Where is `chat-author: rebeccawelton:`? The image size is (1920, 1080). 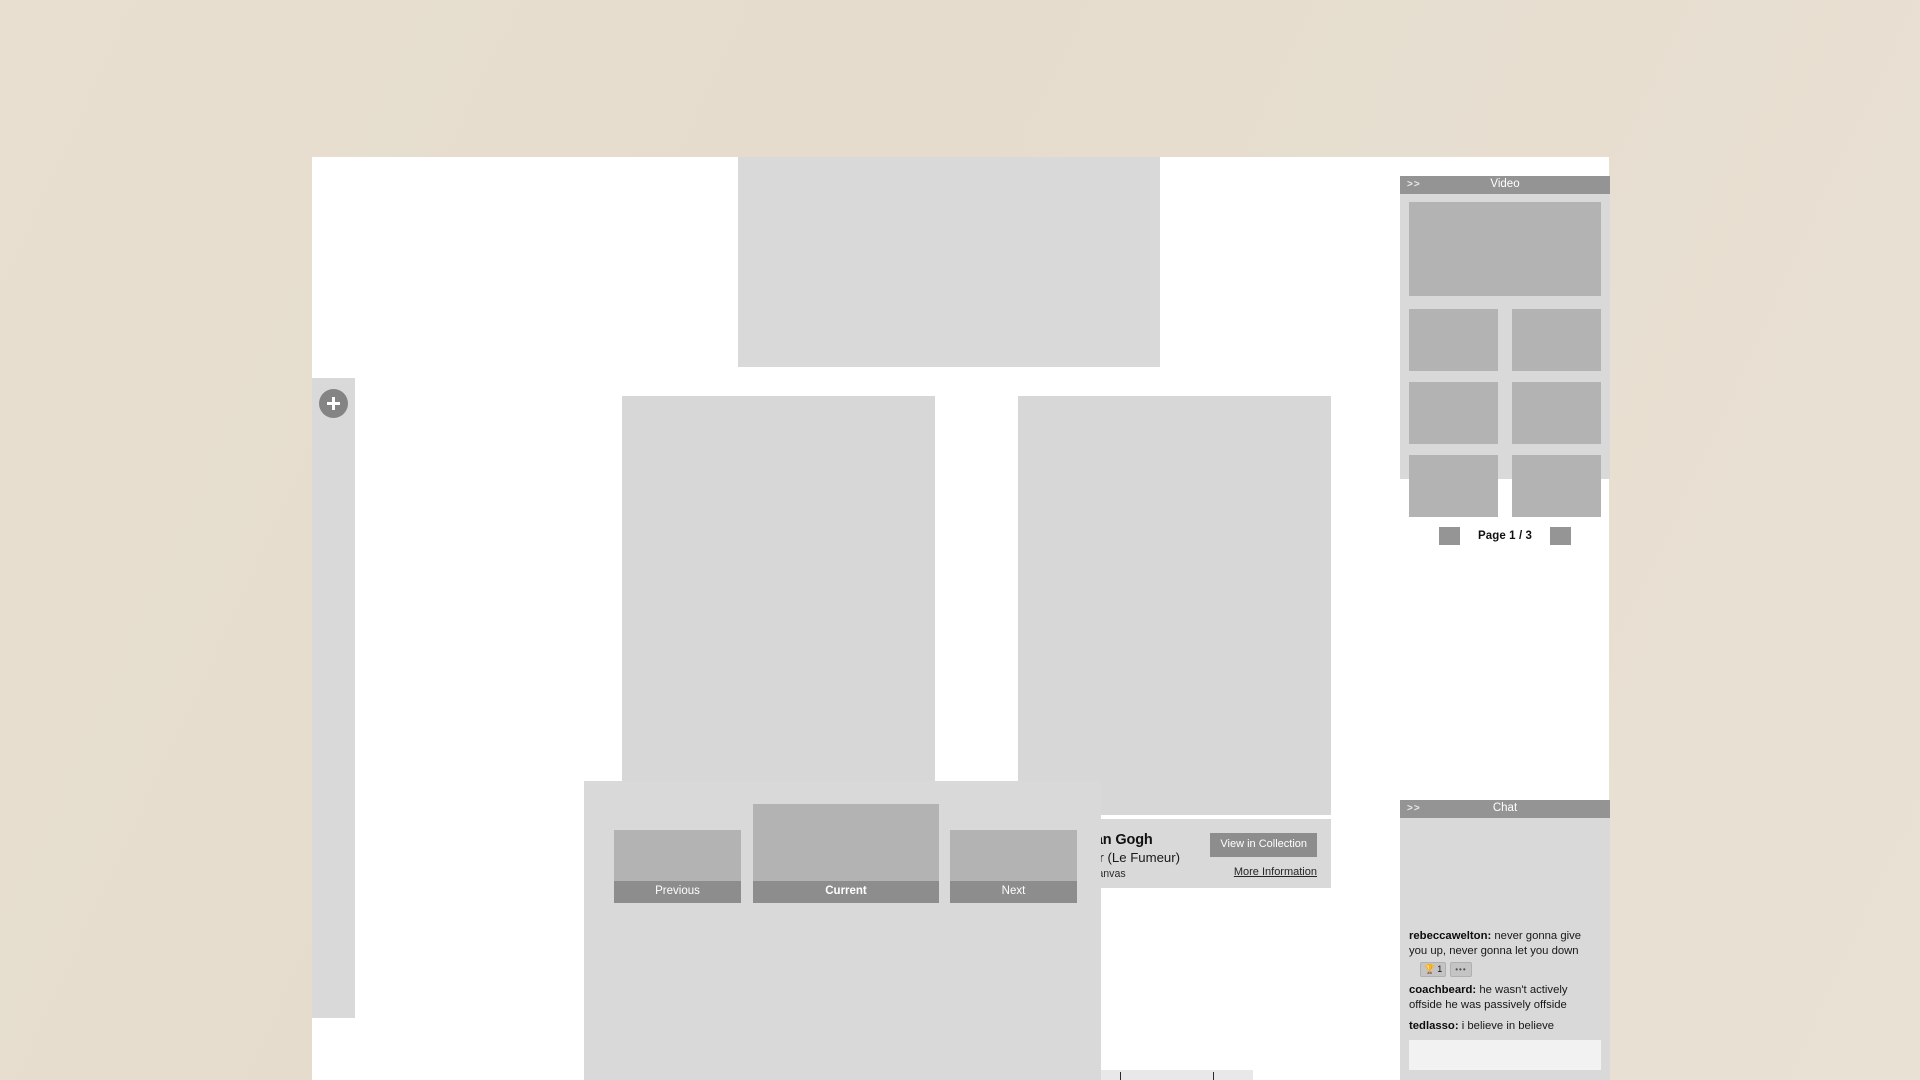 chat-author: rebeccawelton: is located at coordinates (1450, 935).